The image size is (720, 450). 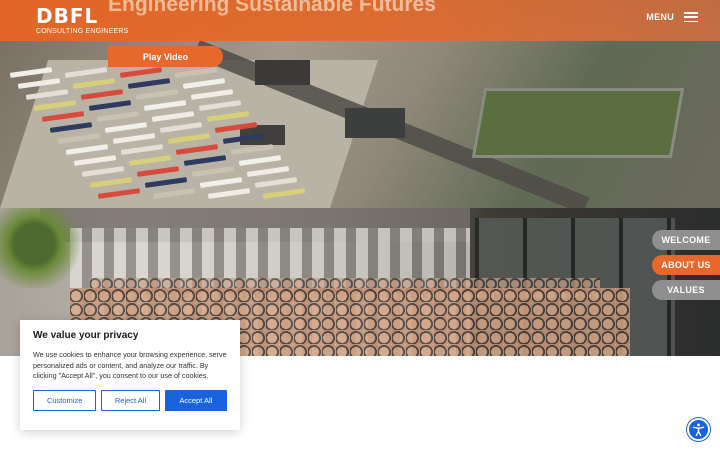 I want to click on plant, so click(x=42, y=248).